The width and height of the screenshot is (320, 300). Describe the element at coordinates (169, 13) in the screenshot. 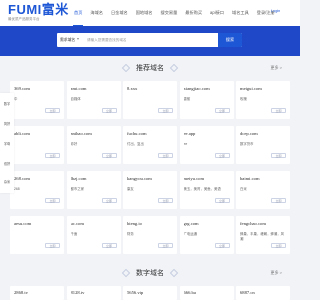

I see `nav-item-4: 搜交易量` at that location.